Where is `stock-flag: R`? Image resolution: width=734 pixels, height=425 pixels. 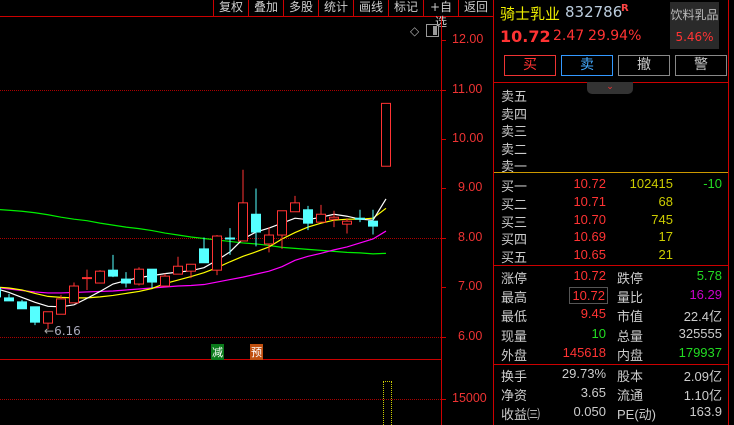 stock-flag: R is located at coordinates (625, 8).